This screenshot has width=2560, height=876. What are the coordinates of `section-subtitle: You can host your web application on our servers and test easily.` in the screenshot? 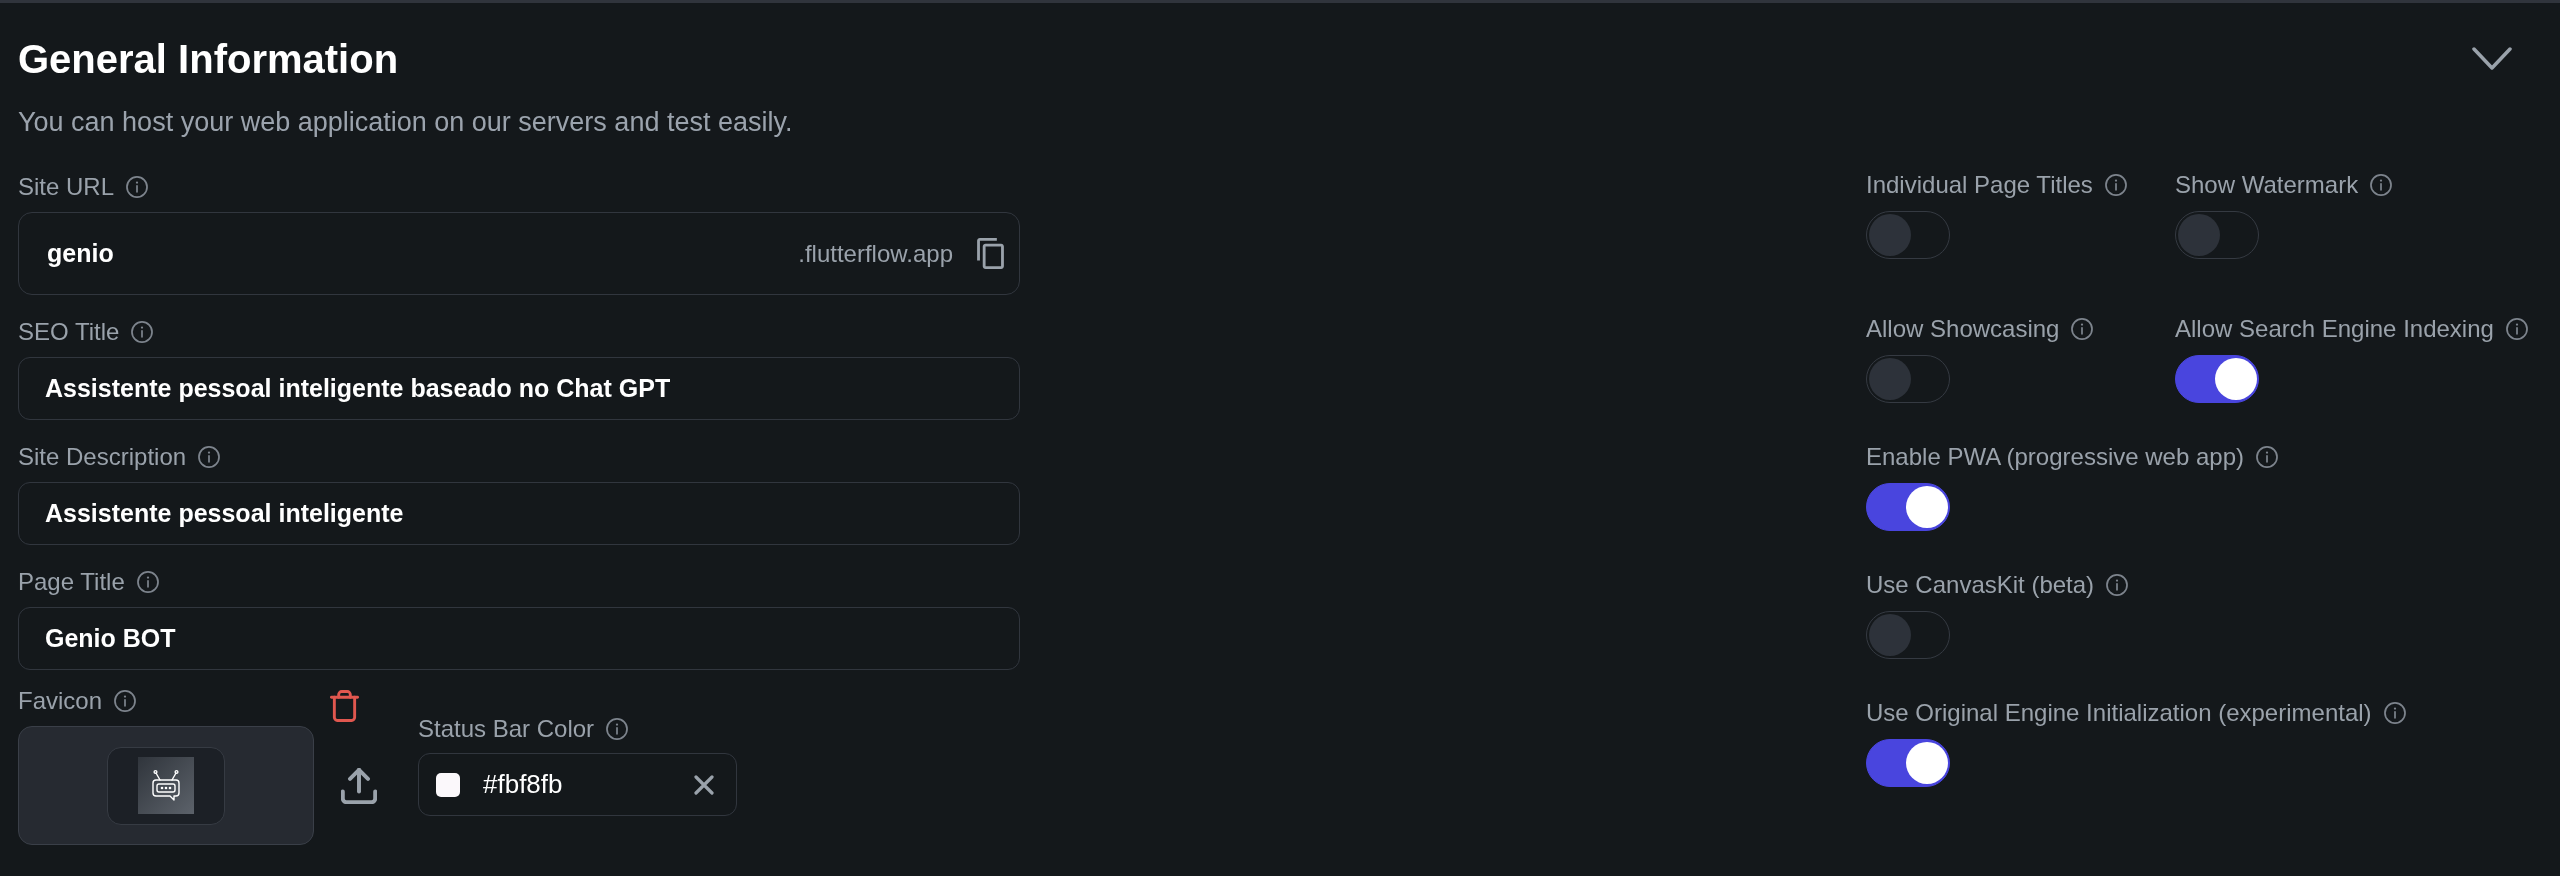 It's located at (405, 122).